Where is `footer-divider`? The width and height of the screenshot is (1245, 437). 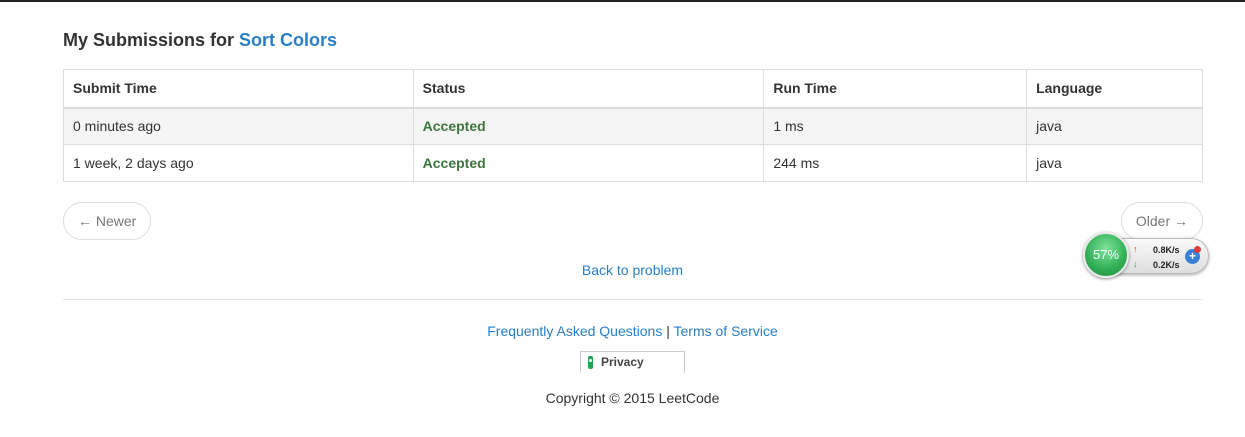 footer-divider is located at coordinates (633, 299).